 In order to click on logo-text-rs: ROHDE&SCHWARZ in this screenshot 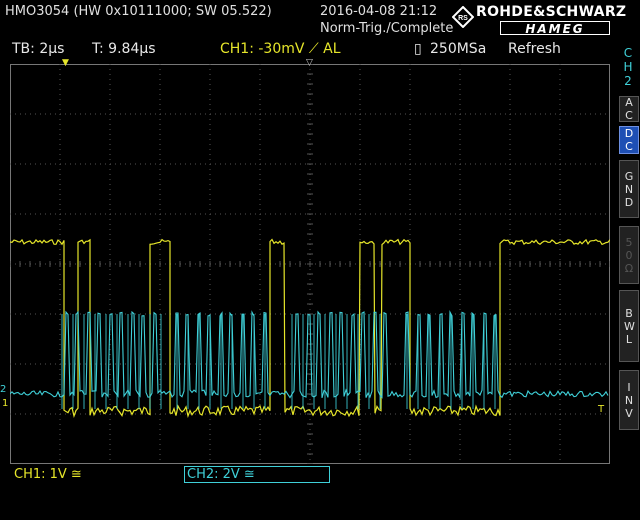, I will do `click(551, 12)`.